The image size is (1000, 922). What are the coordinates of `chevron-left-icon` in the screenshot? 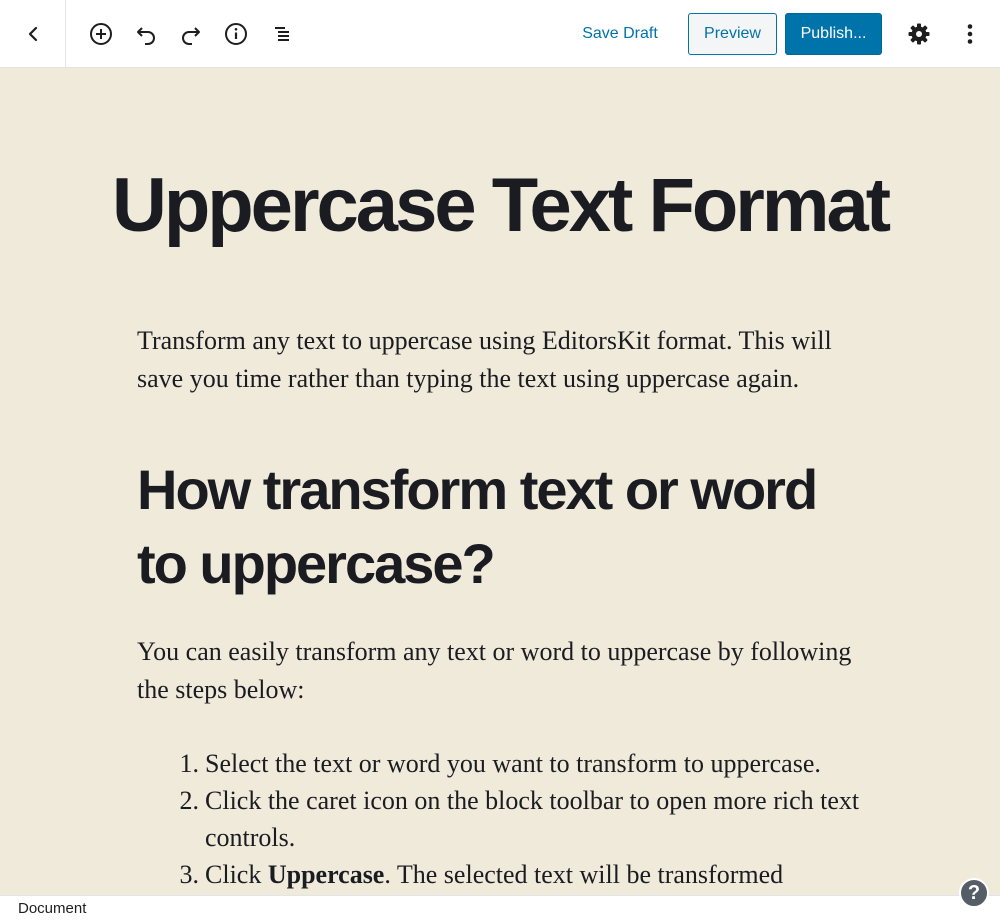 It's located at (32, 33).